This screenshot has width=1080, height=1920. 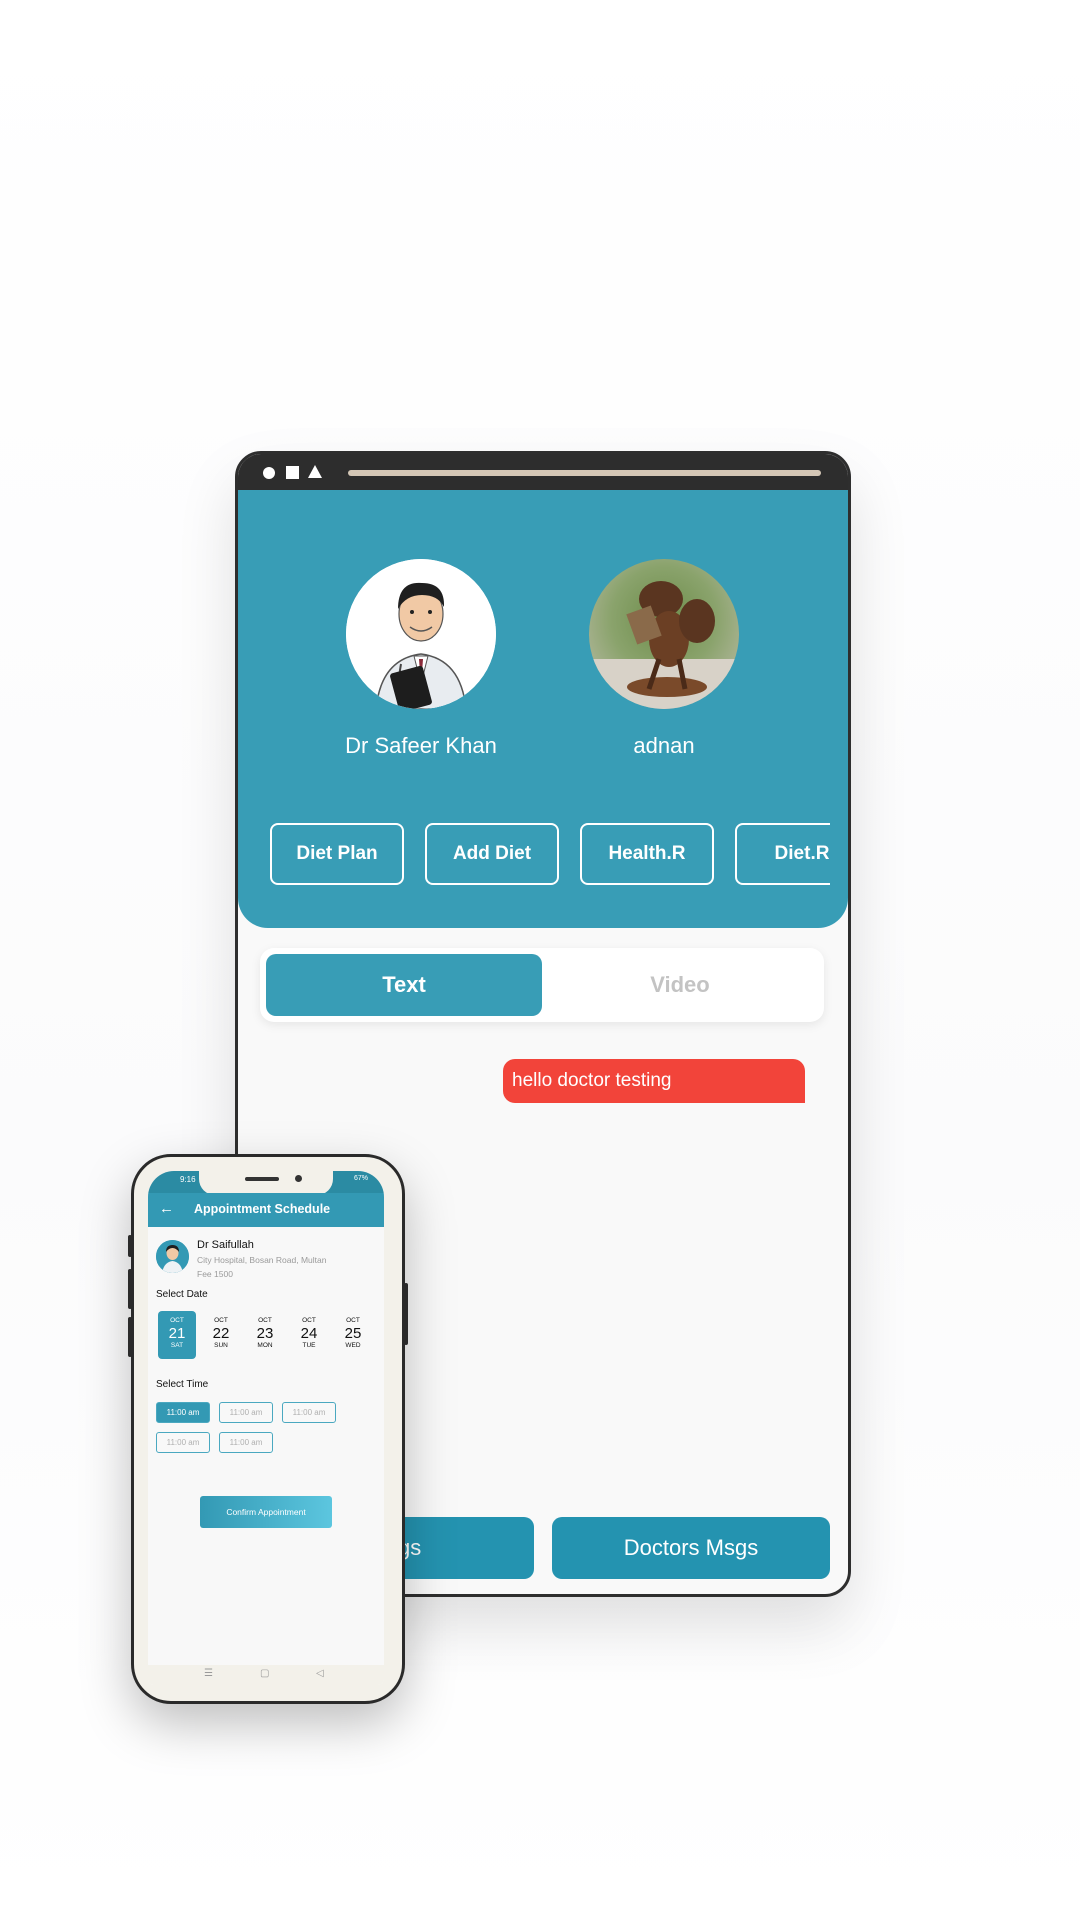 What do you see at coordinates (292, 472) in the screenshot?
I see `square-icon` at bounding box center [292, 472].